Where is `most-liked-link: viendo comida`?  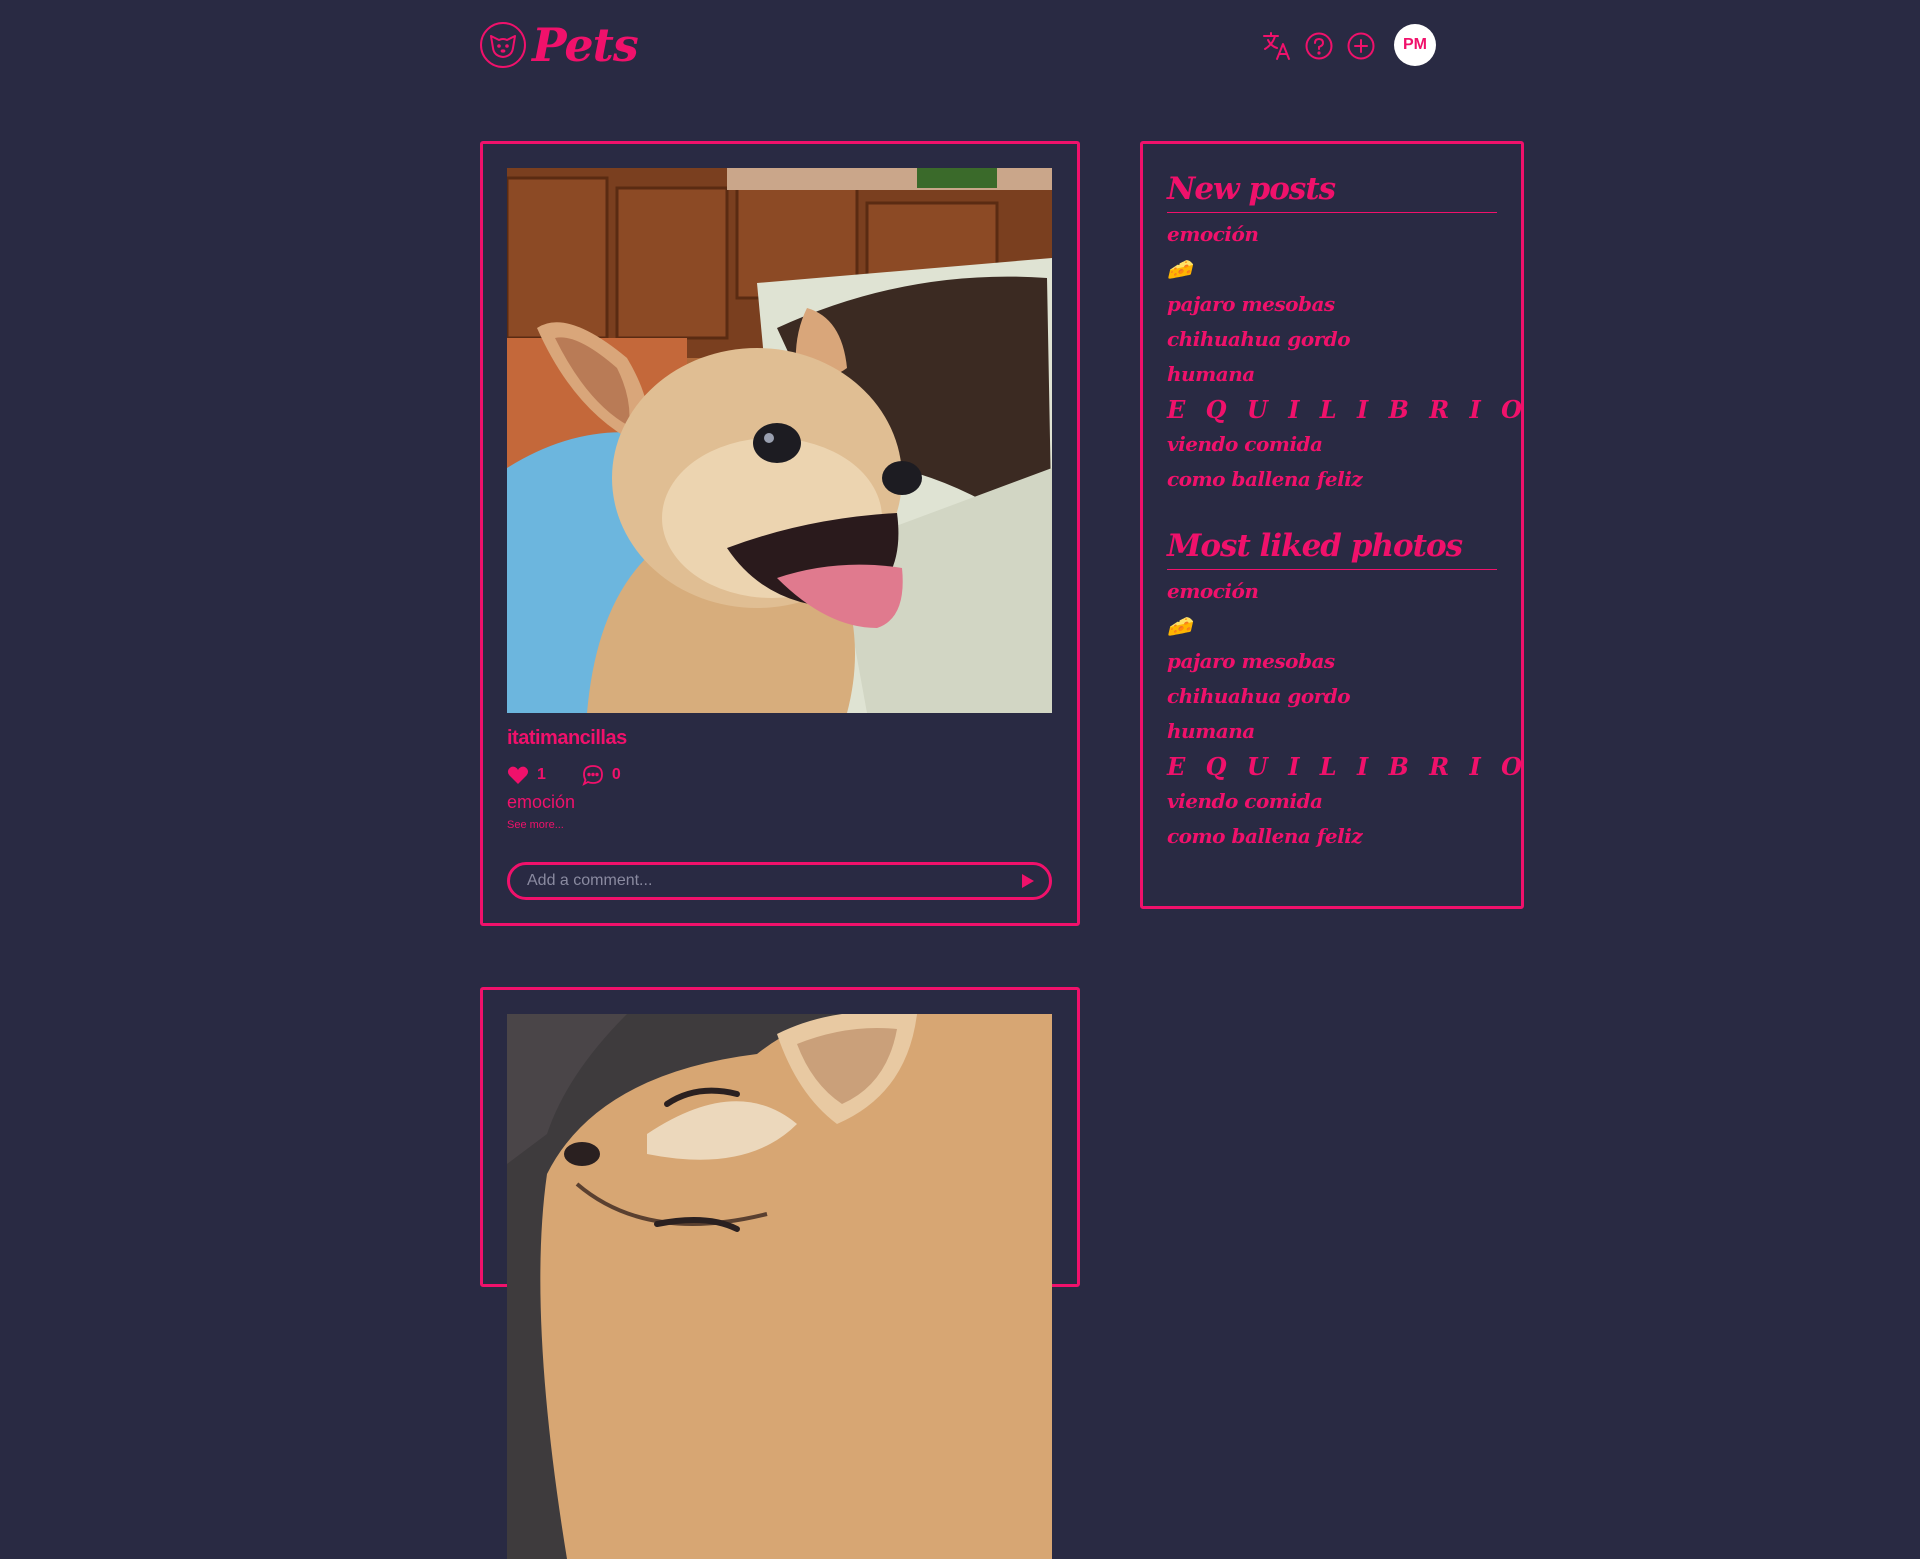
most-liked-link: viendo comida is located at coordinates (1332, 801).